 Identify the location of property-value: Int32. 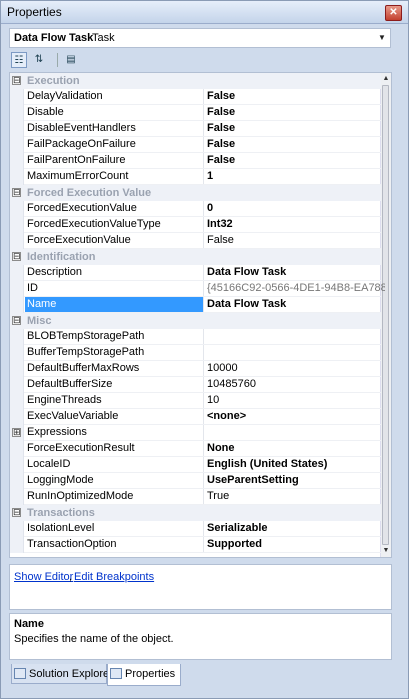
(294, 224).